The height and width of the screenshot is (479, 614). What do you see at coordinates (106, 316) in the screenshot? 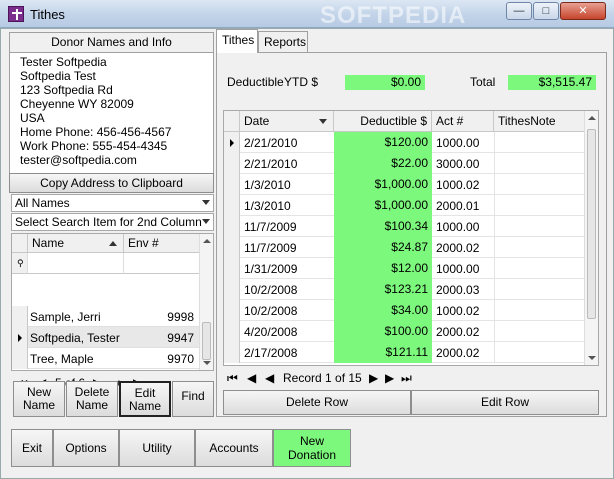
I see `table-row: Sample, Jerri 9998` at bounding box center [106, 316].